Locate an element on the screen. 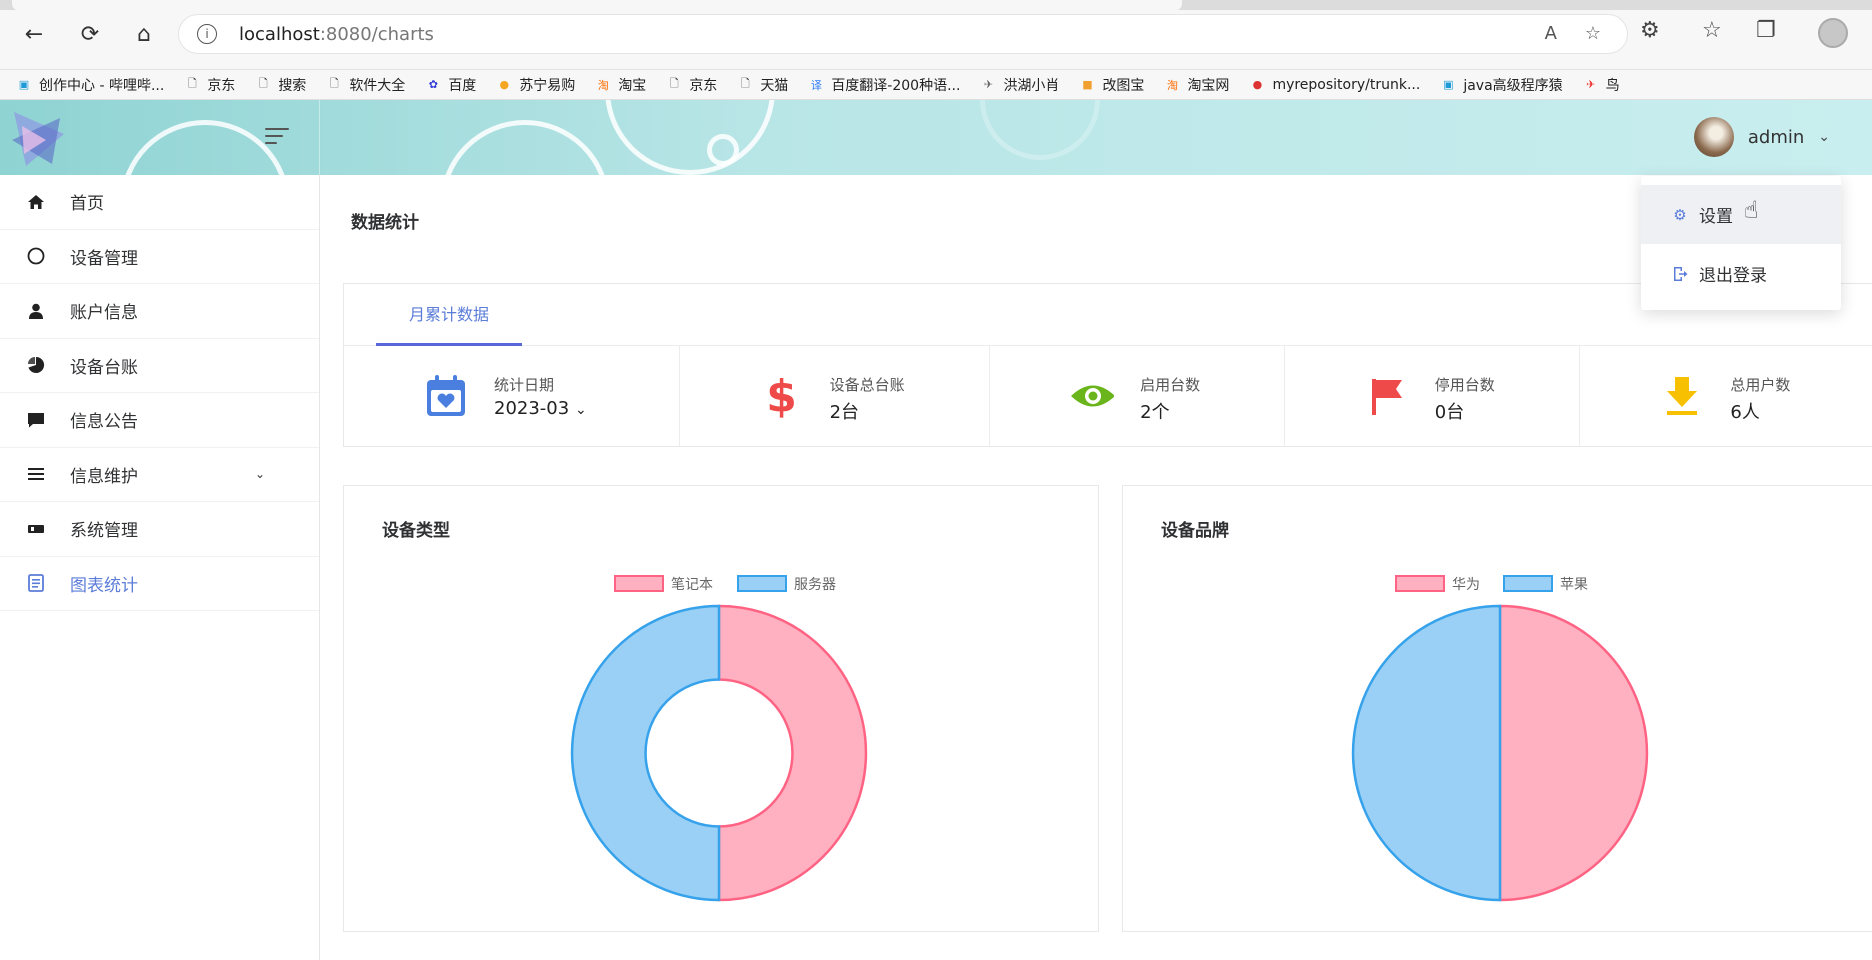  back-arrow-icon: ← is located at coordinates (34, 34).